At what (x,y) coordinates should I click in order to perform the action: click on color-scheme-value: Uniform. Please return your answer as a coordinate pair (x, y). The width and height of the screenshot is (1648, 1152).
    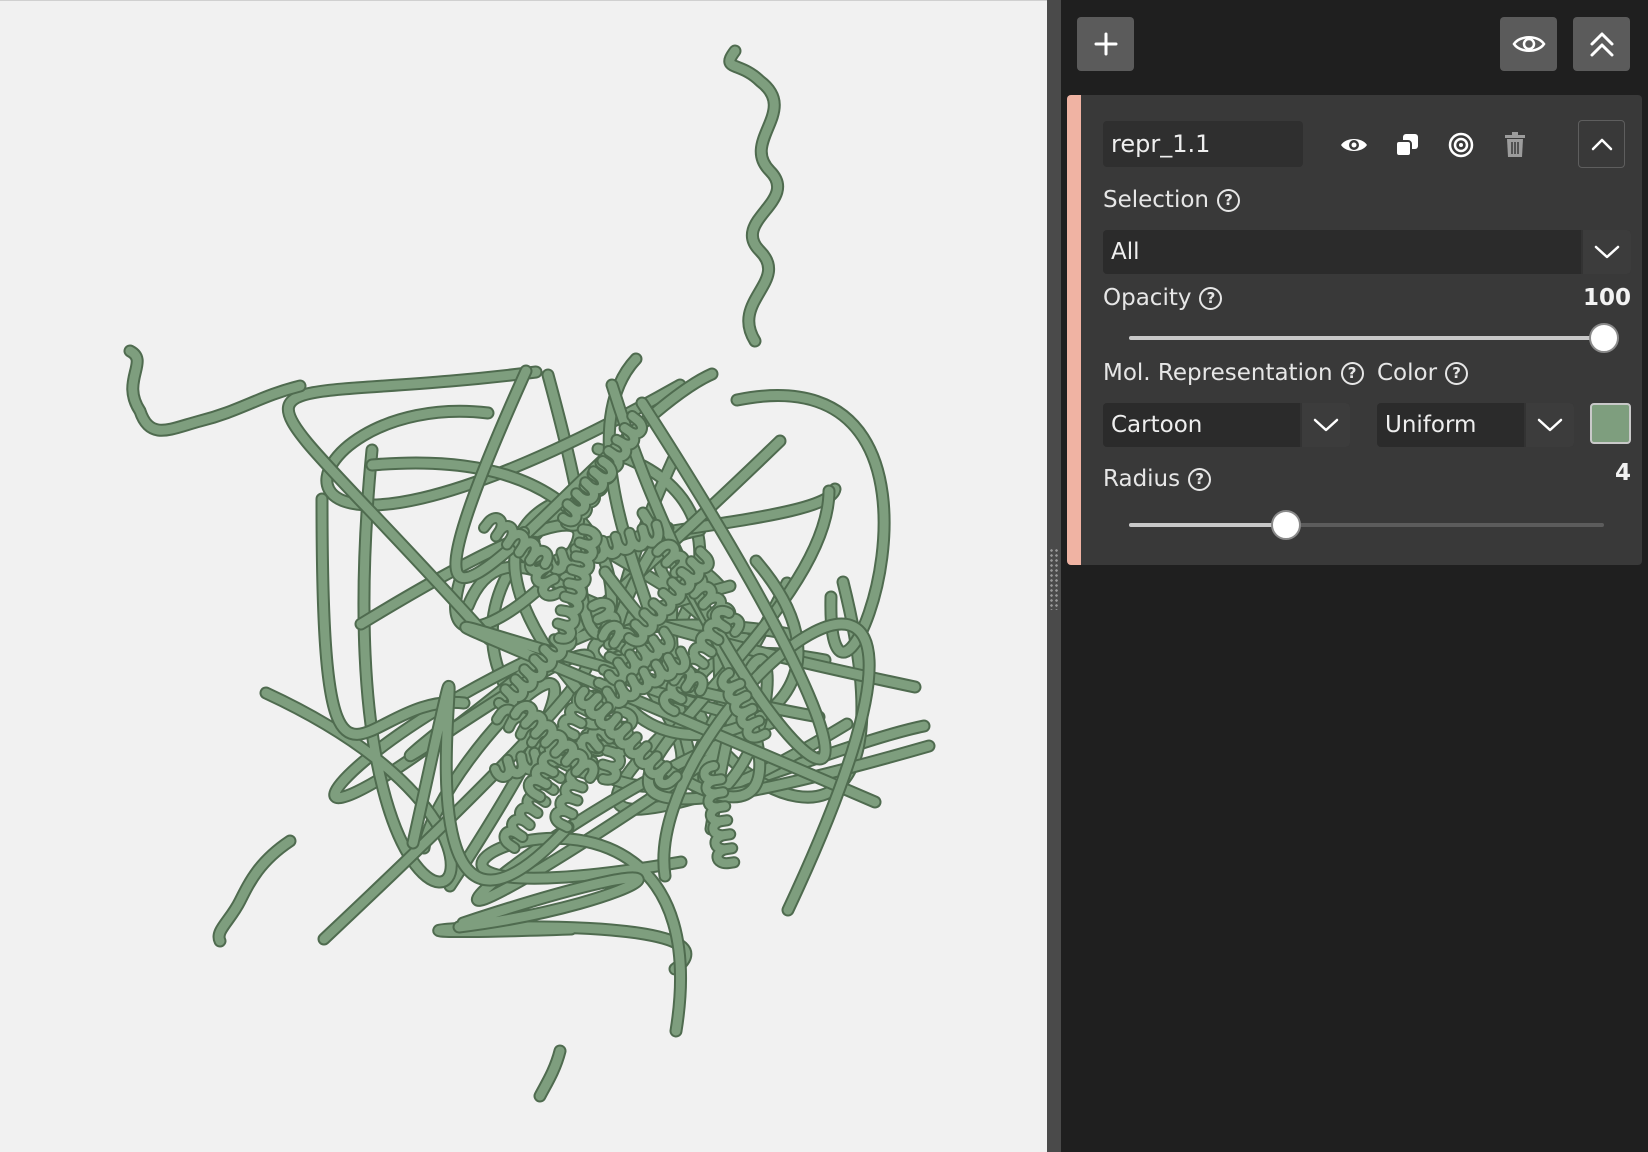
    Looking at the image, I should click on (1431, 425).